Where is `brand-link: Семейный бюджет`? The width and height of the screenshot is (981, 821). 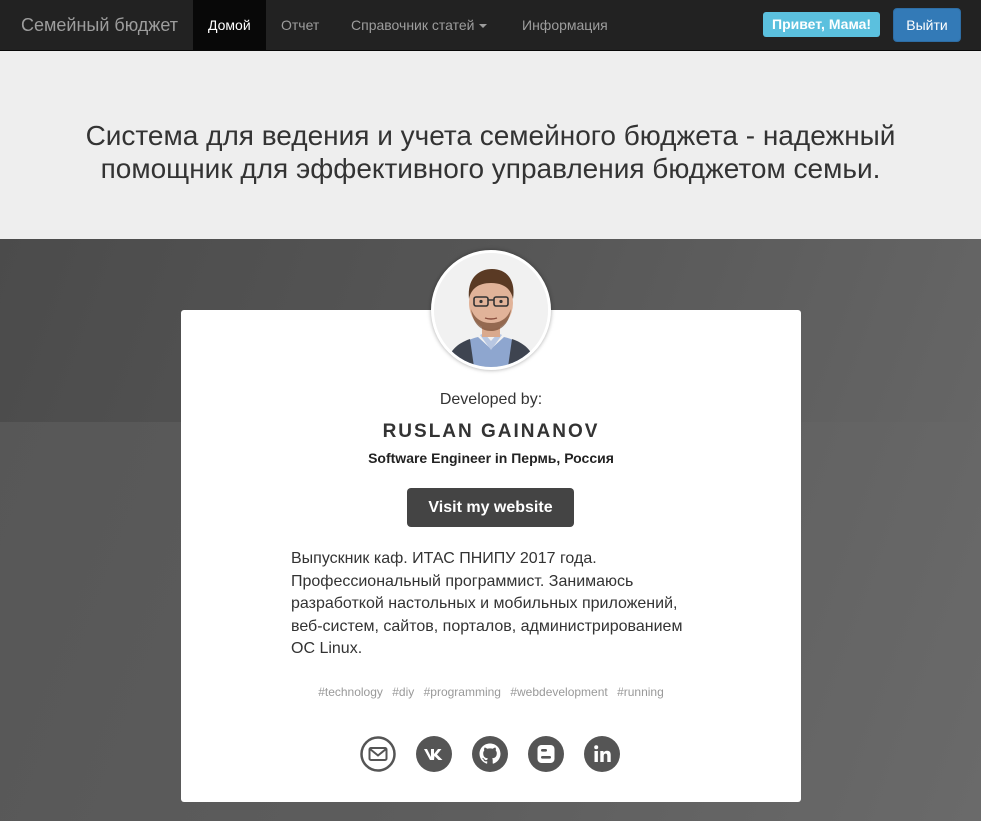 brand-link: Семейный бюджет is located at coordinates (99, 25).